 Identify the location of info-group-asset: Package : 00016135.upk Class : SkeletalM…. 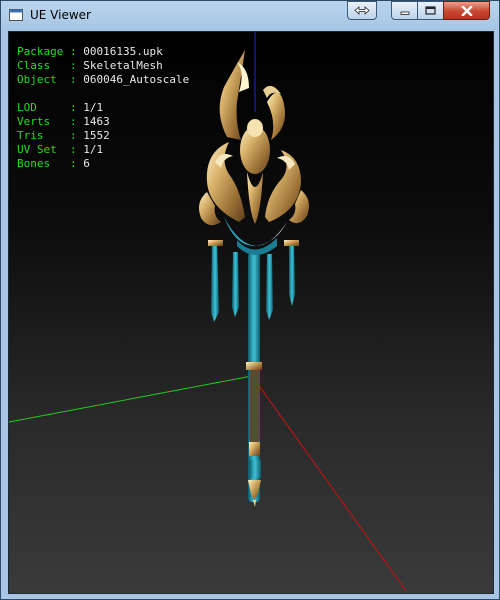
(103, 66).